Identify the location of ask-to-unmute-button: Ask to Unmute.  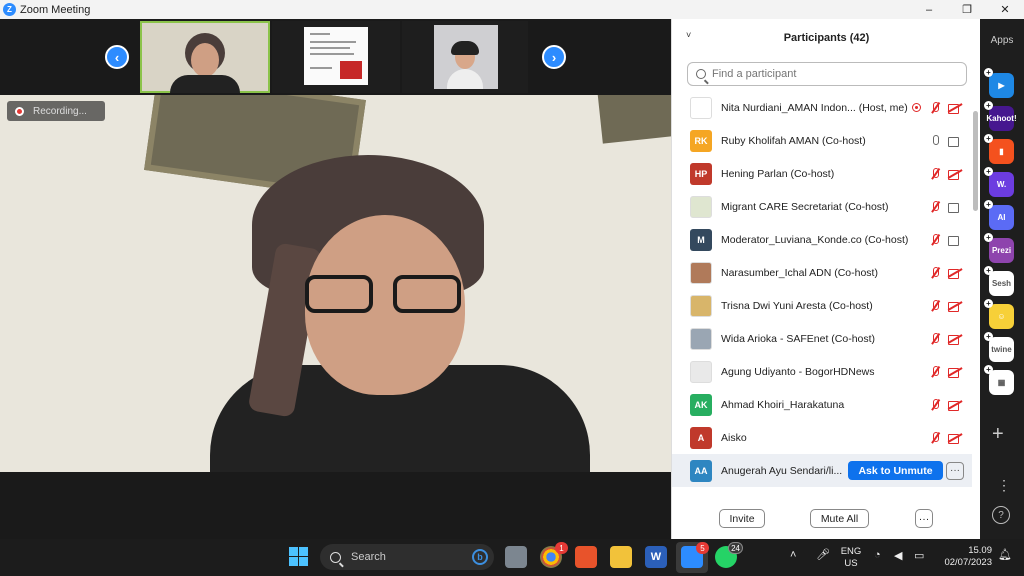
(895, 470).